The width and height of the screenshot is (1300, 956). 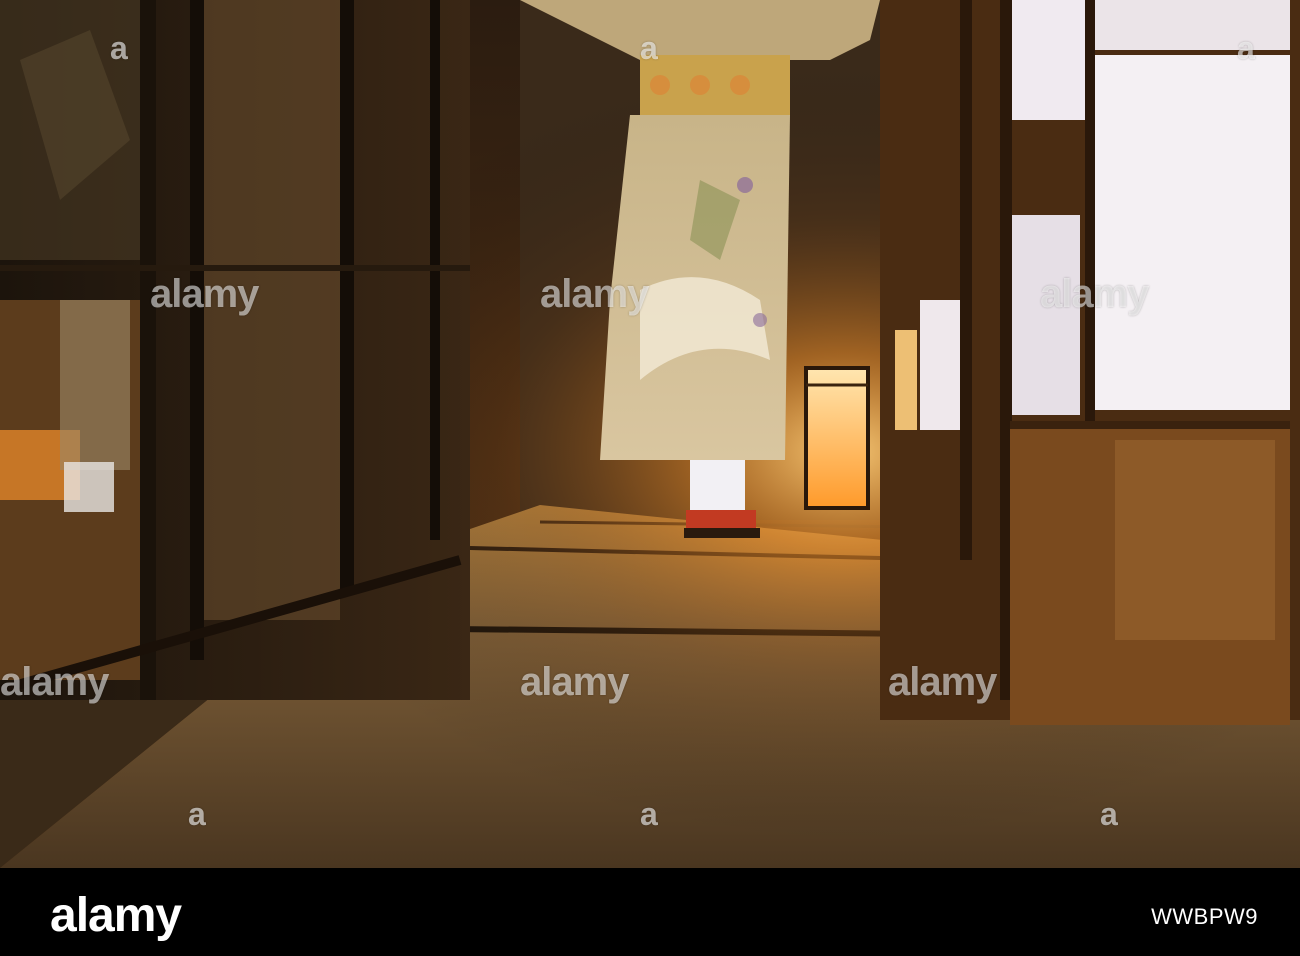 What do you see at coordinates (197, 814) in the screenshot?
I see `watermark-marker-4: a` at bounding box center [197, 814].